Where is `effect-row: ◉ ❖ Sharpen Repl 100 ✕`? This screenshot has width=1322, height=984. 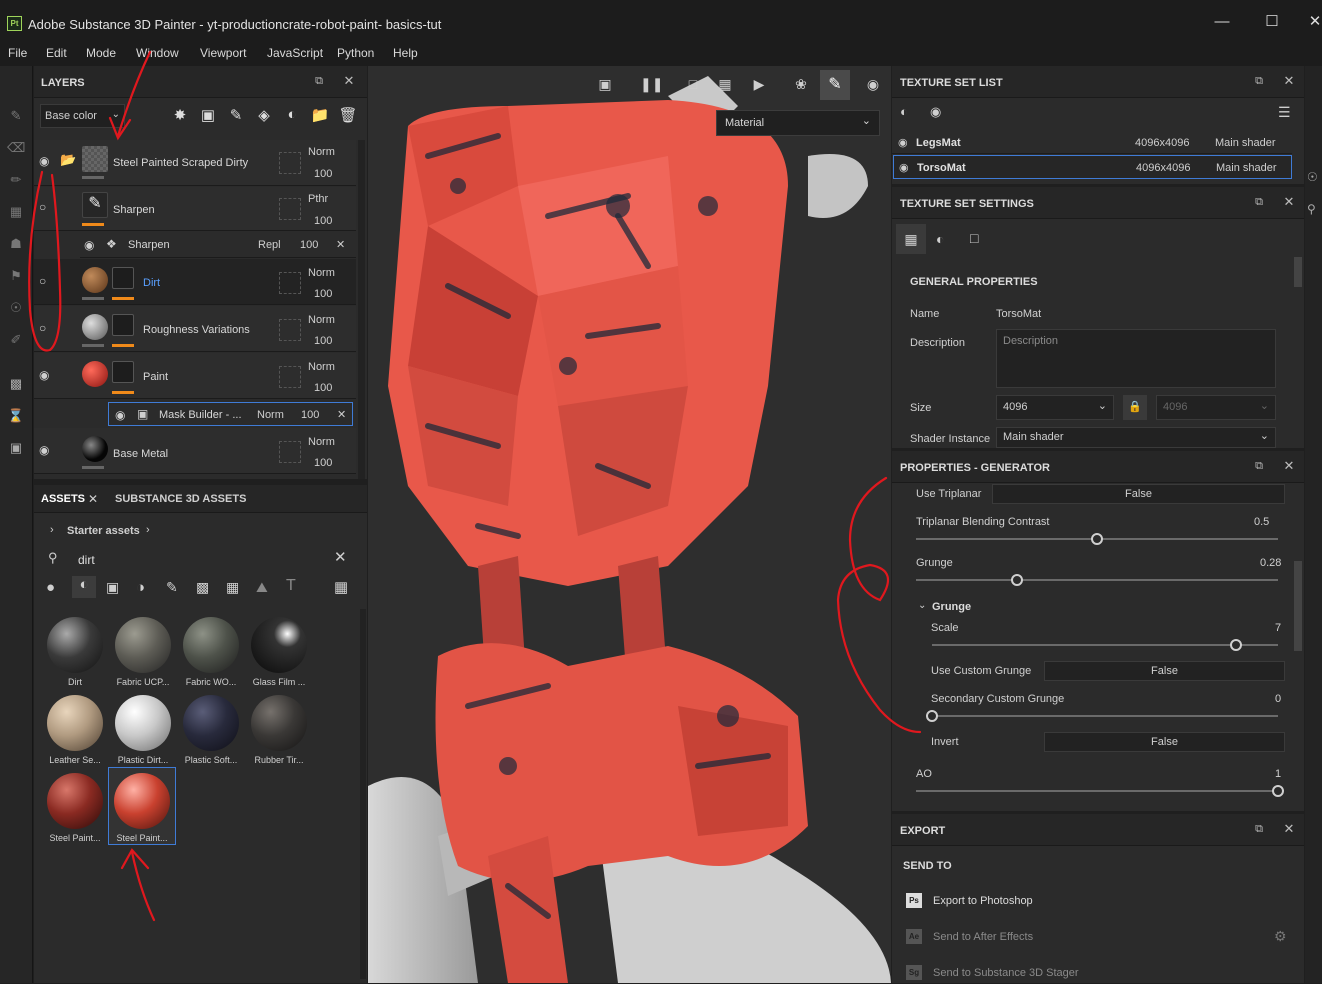 effect-row: ◉ ❖ Sharpen Repl 100 ✕ is located at coordinates (218, 245).